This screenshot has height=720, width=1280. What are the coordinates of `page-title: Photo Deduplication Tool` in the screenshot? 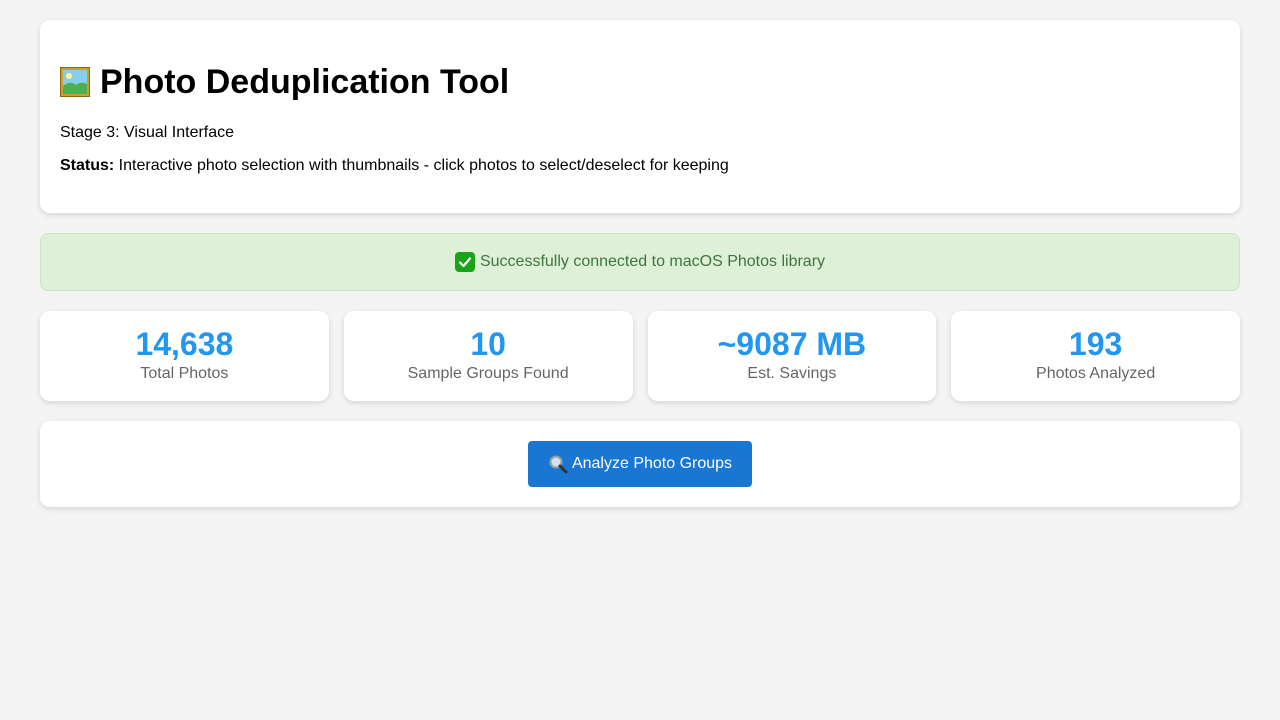 It's located at (305, 81).